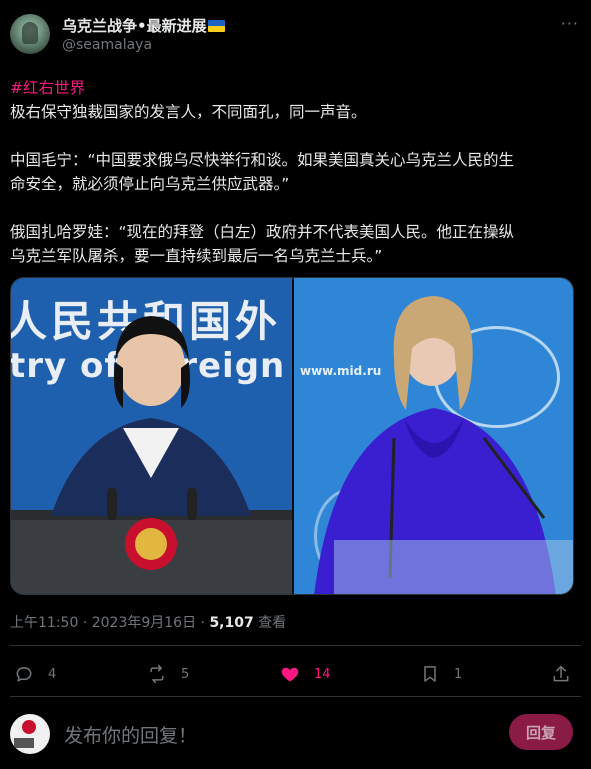 The width and height of the screenshot is (591, 769). I want to click on heart-filled-icon, so click(290, 674).